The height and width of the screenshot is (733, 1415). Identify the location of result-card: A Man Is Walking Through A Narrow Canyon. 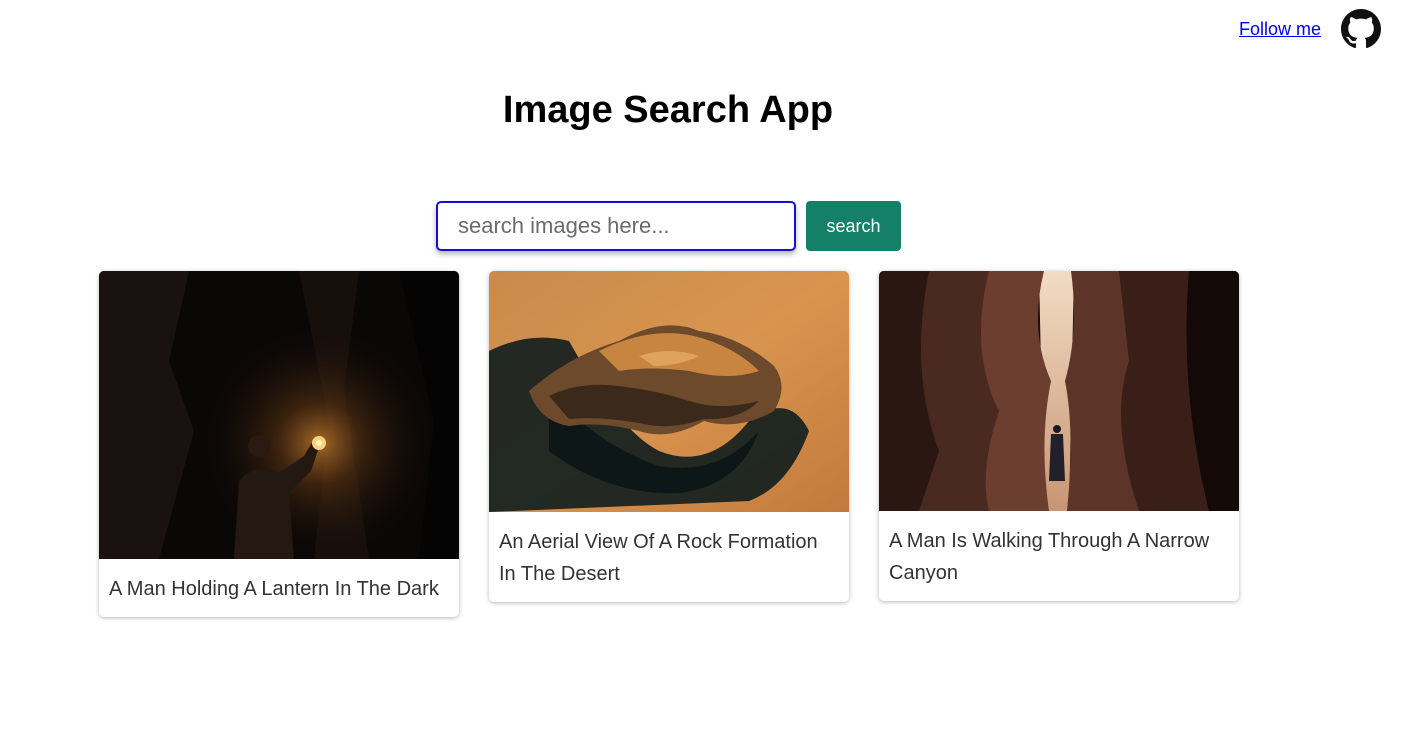
(1059, 436).